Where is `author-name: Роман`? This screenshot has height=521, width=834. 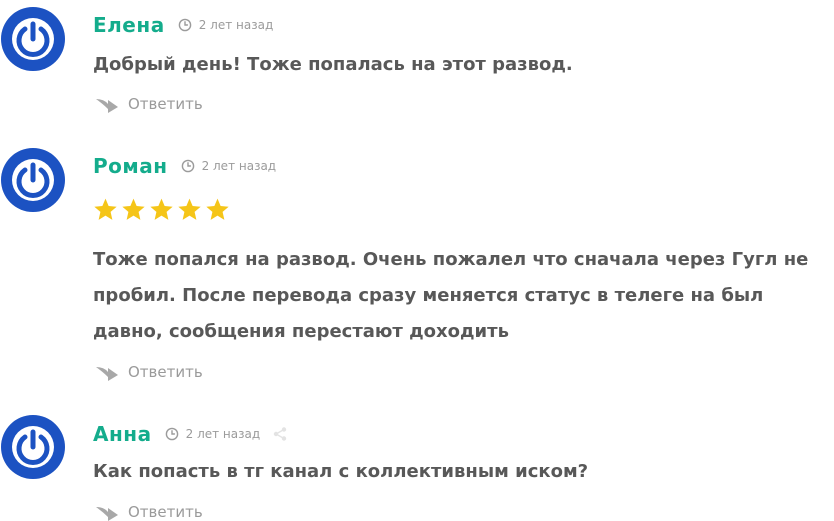 author-name: Роман is located at coordinates (130, 166).